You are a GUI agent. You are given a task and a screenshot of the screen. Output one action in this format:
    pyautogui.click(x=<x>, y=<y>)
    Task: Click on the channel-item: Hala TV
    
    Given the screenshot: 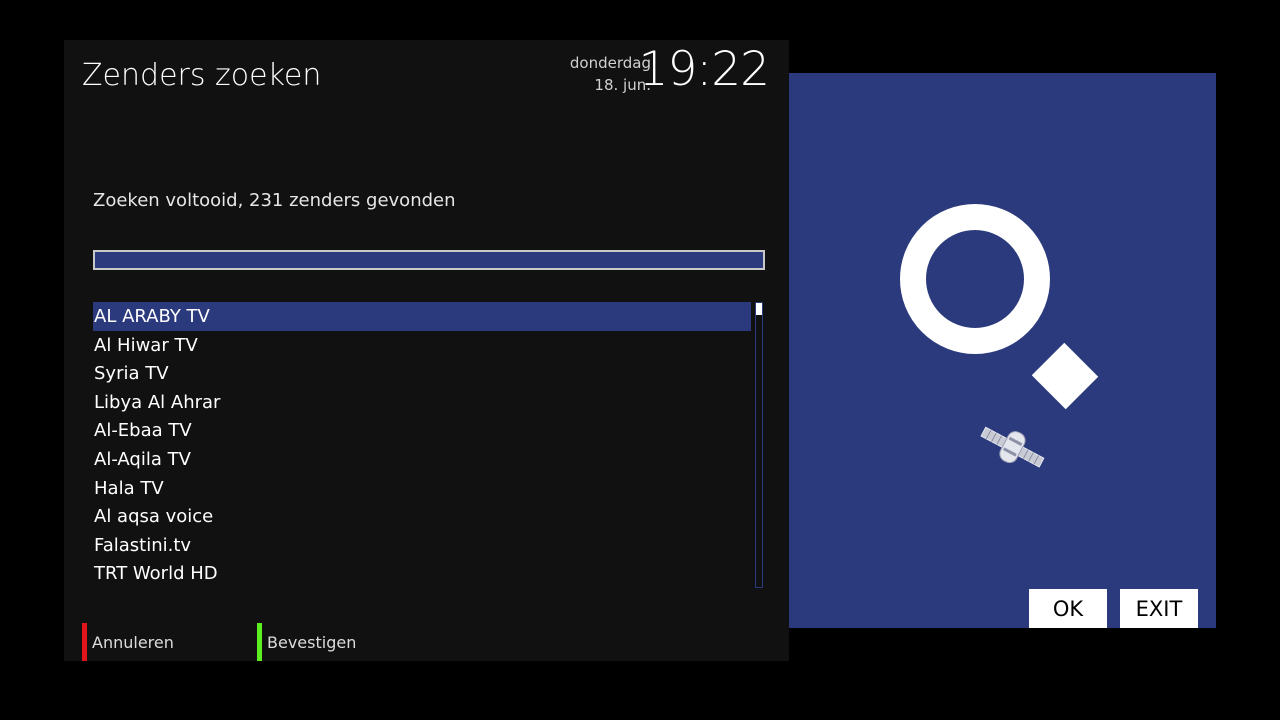 What is the action you would take?
    pyautogui.click(x=422, y=488)
    